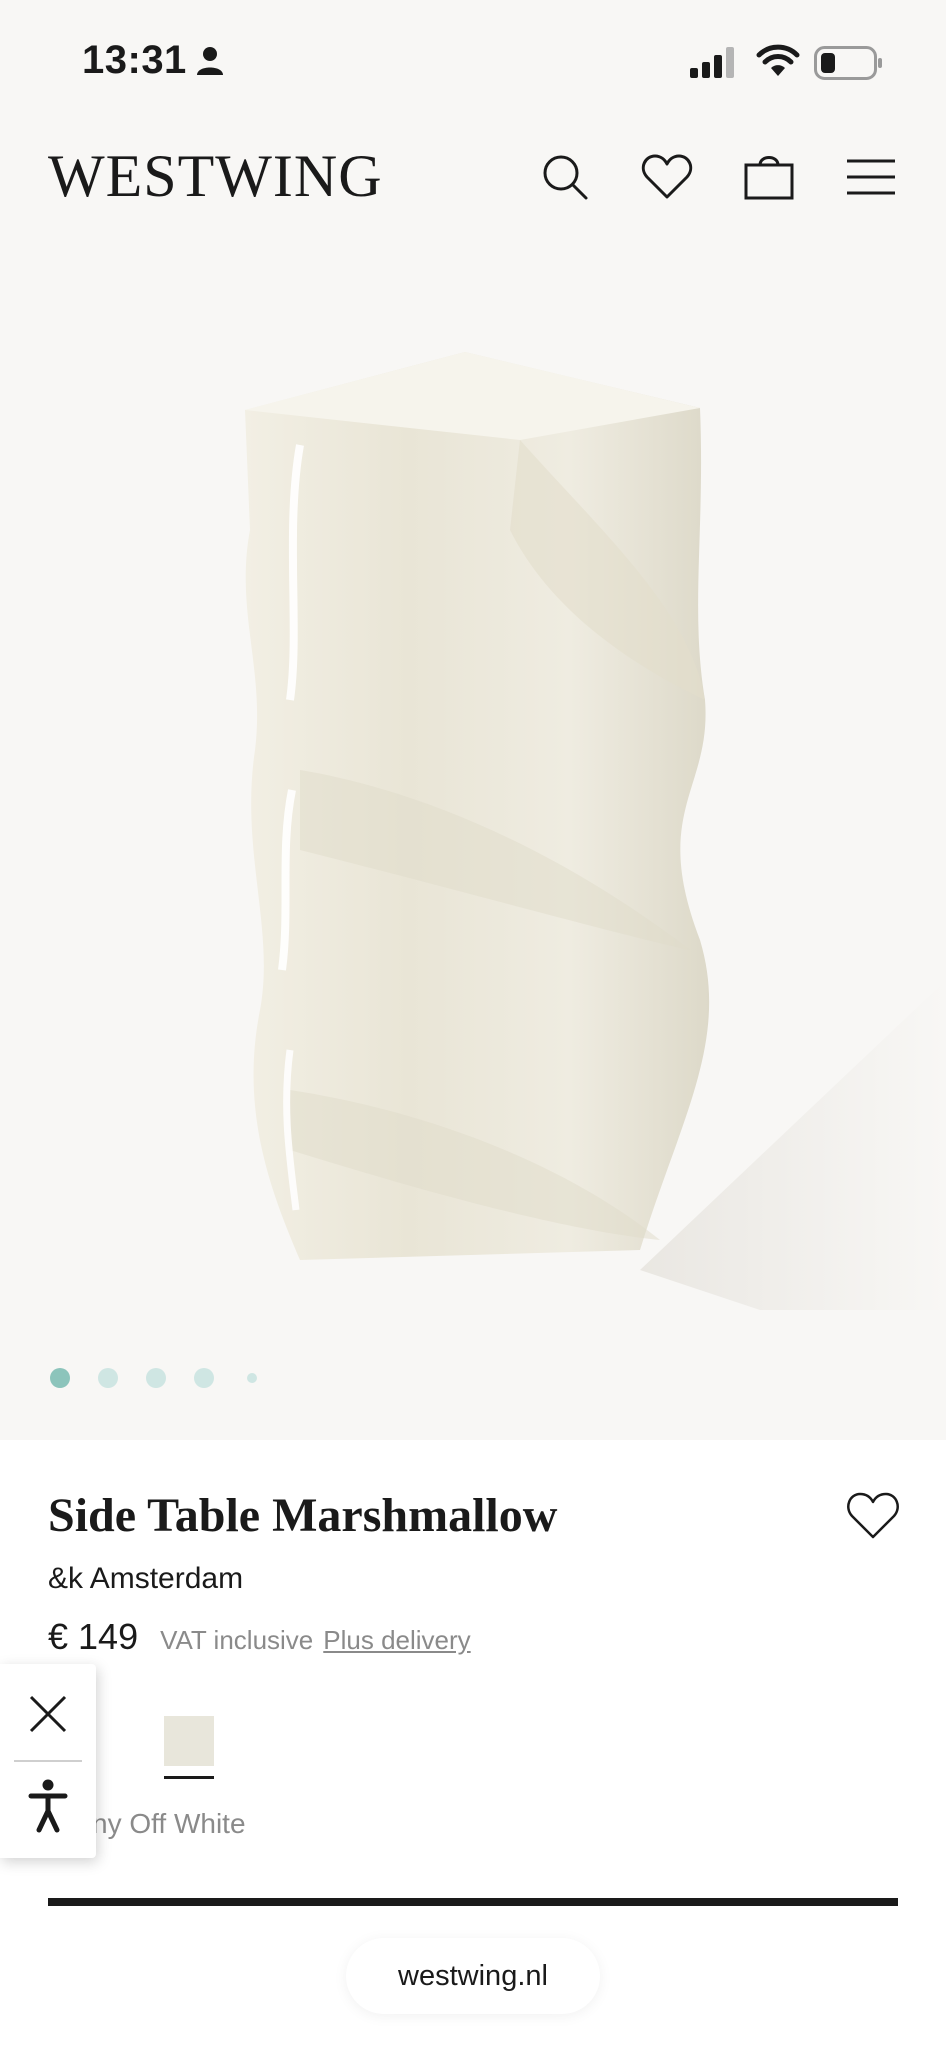 The height and width of the screenshot is (2048, 946). What do you see at coordinates (473, 60) in the screenshot?
I see `status-bar: 13:31` at bounding box center [473, 60].